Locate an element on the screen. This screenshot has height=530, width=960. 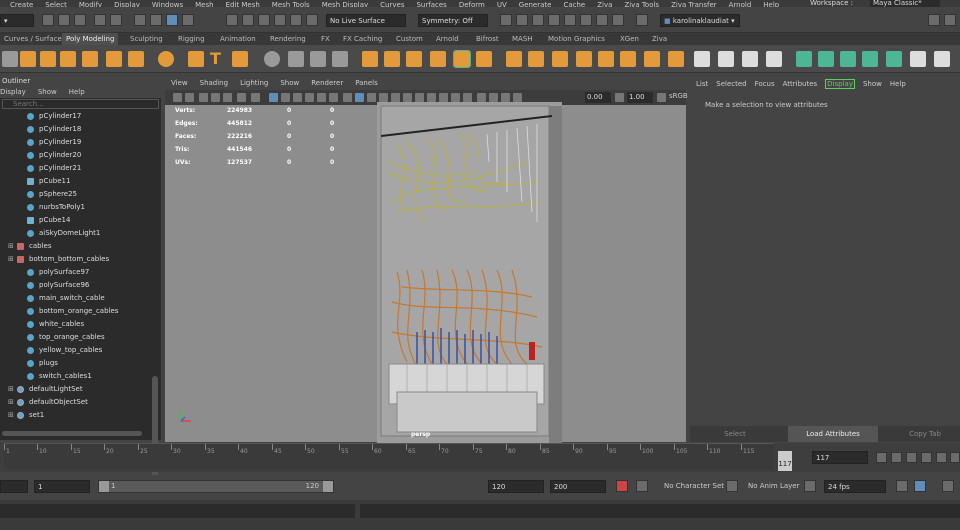
outliner-item: plugs is located at coordinates (80, 363).